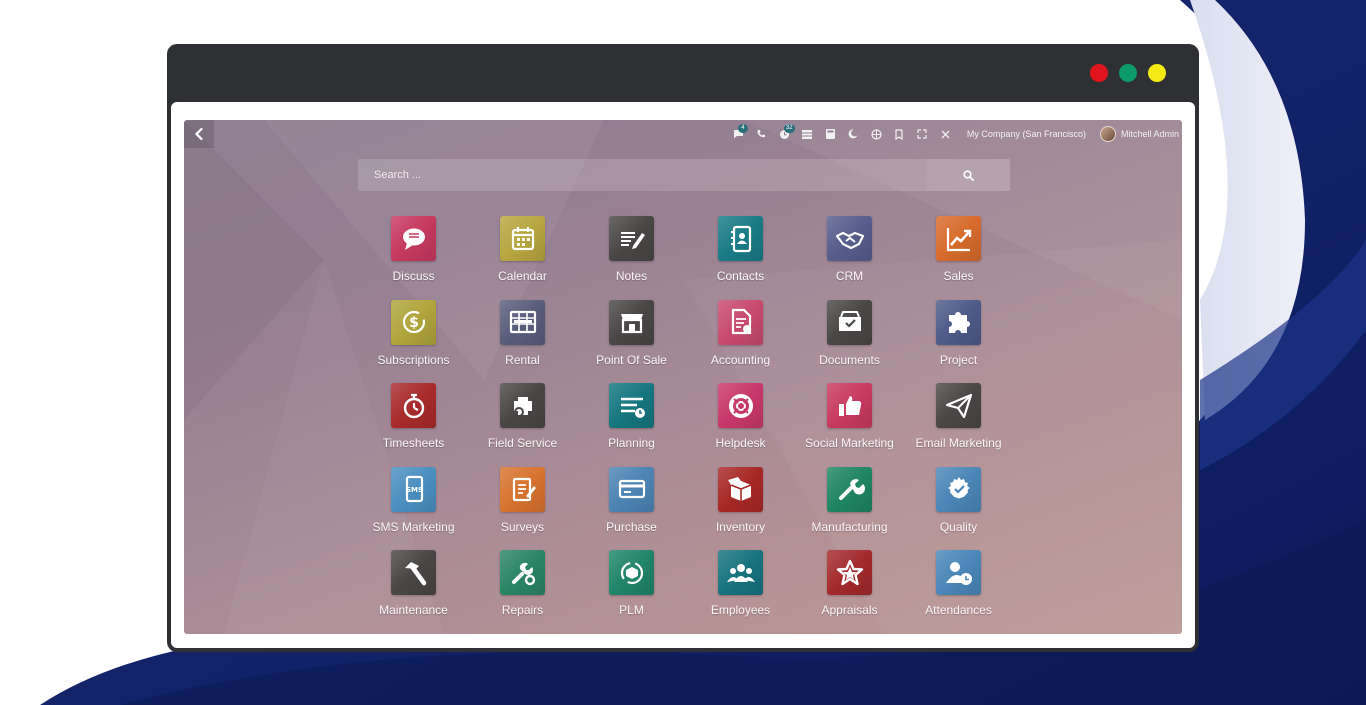 This screenshot has width=1366, height=705. I want to click on minimize-dot, so click(1128, 73).